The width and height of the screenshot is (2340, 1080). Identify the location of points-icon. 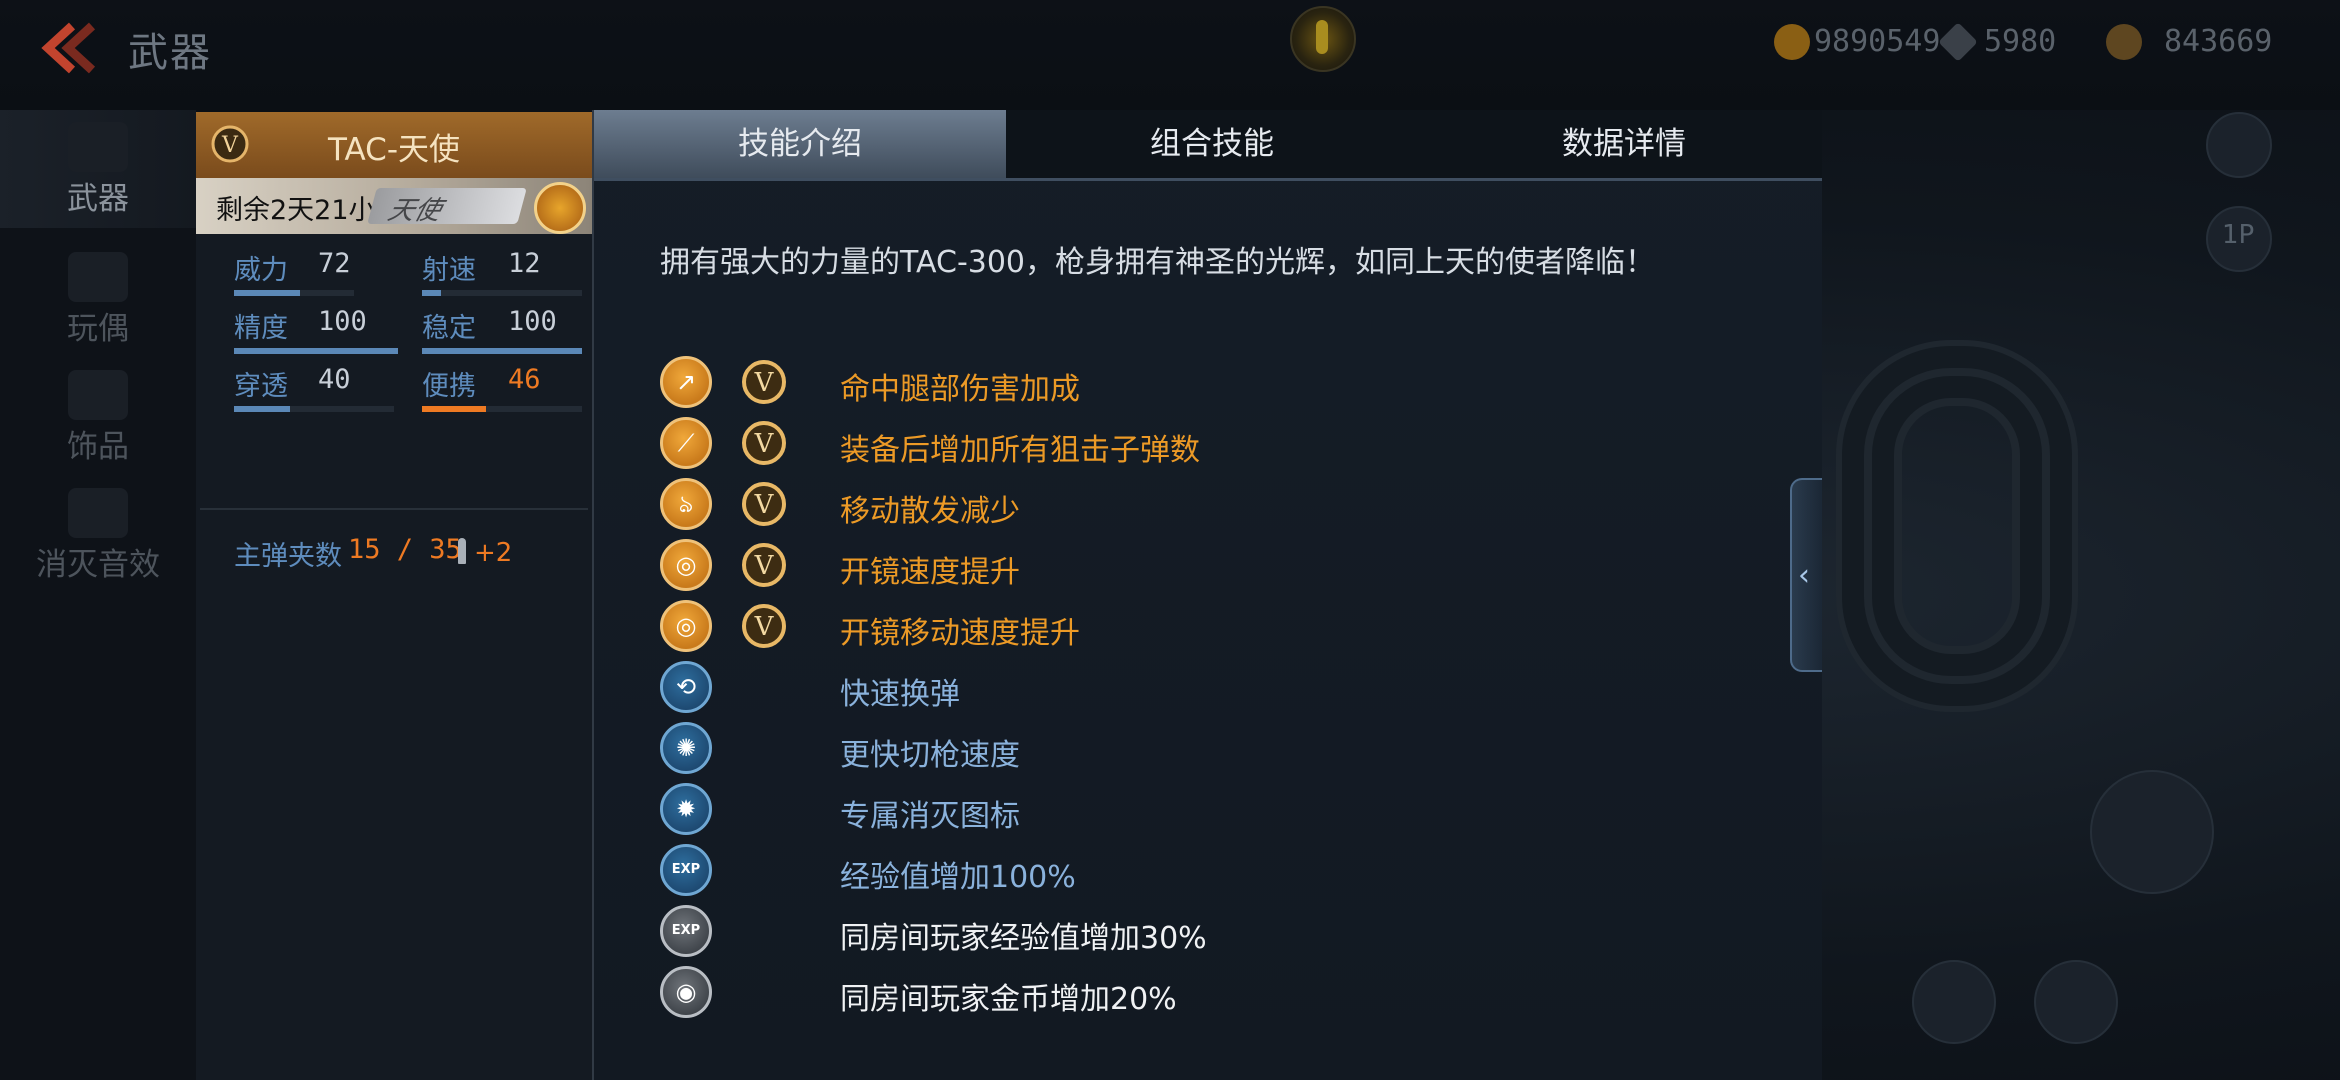
(2124, 42).